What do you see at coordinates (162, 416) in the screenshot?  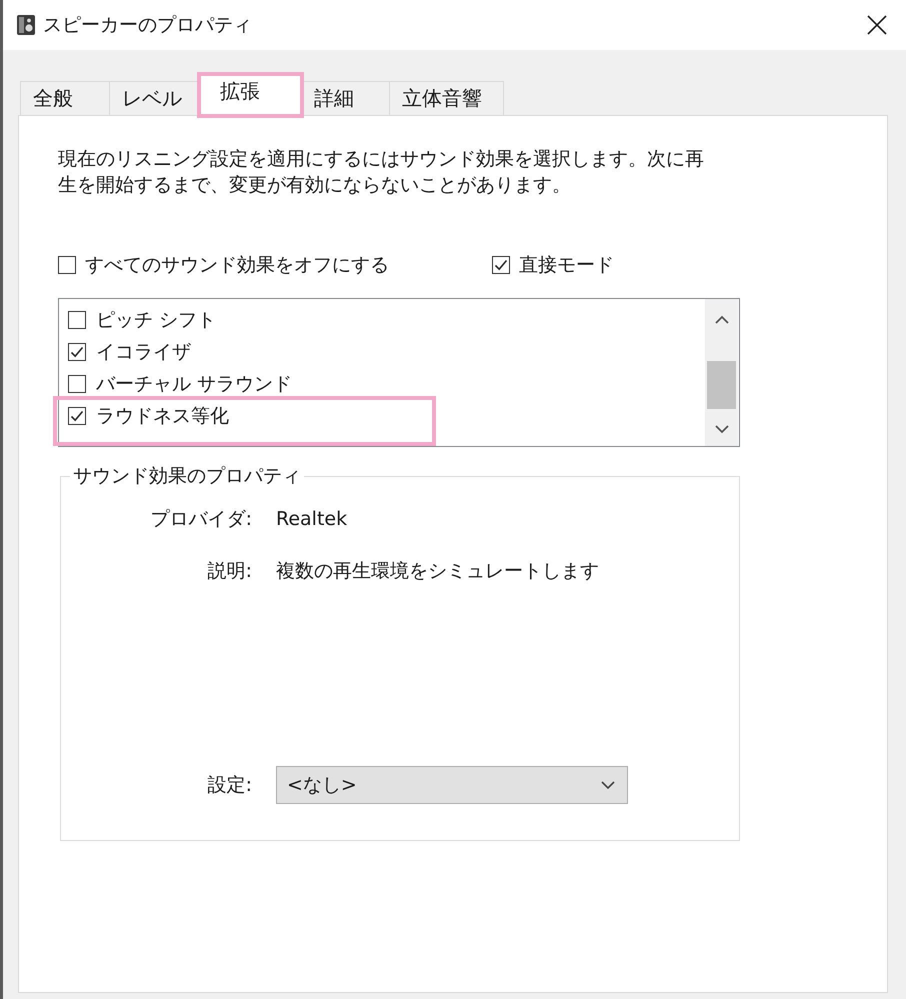 I see `list-item-label: ラウドネス等化` at bounding box center [162, 416].